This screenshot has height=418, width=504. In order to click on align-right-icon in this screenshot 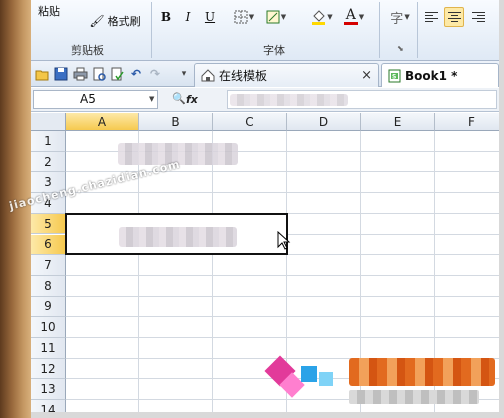, I will do `click(478, 17)`.